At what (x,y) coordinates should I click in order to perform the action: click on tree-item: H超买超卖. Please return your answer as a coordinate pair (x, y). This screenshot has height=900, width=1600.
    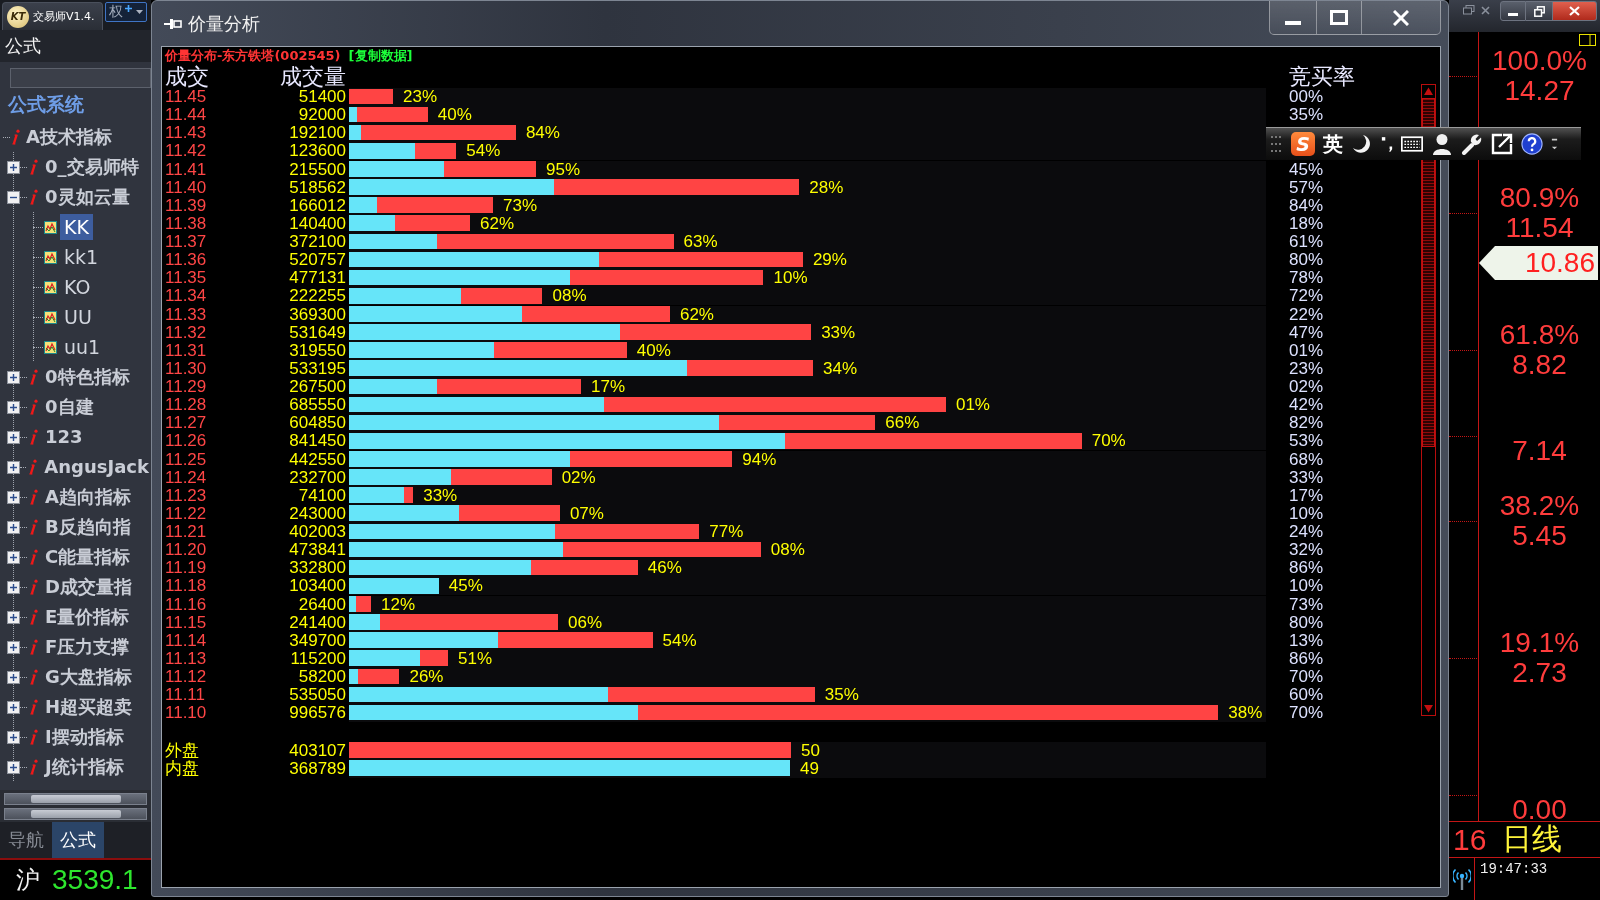
    Looking at the image, I should click on (89, 707).